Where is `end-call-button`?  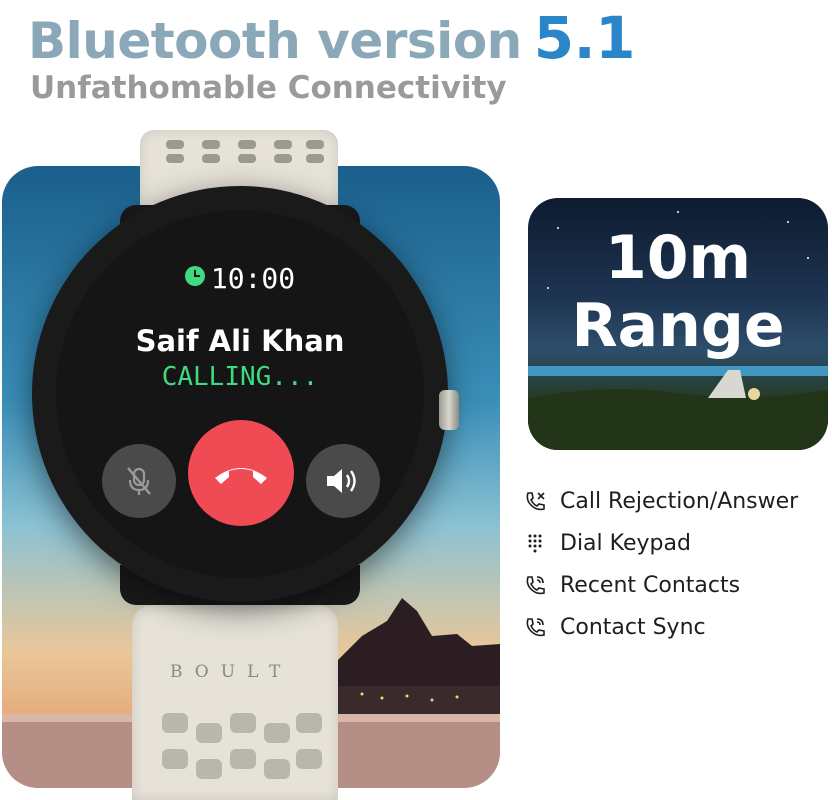 end-call-button is located at coordinates (241, 473).